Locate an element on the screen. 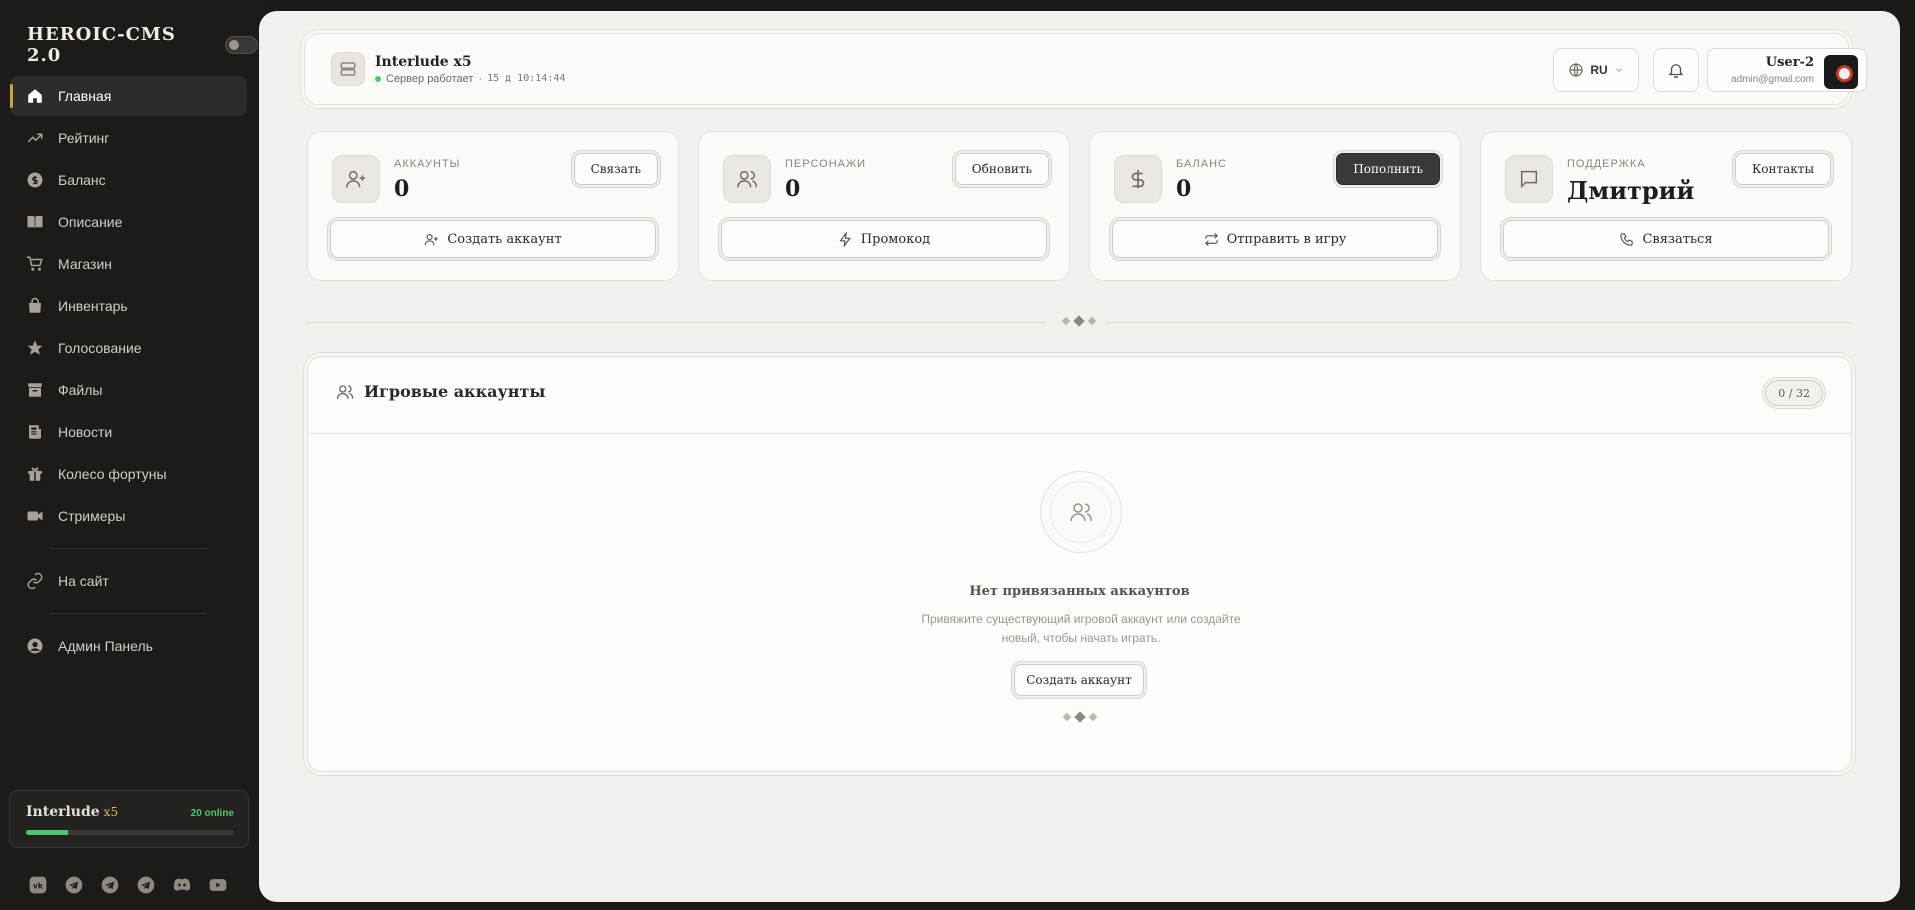 Image resolution: width=1915 pixels, height=910 pixels. link-account-button: Связать is located at coordinates (615, 169).